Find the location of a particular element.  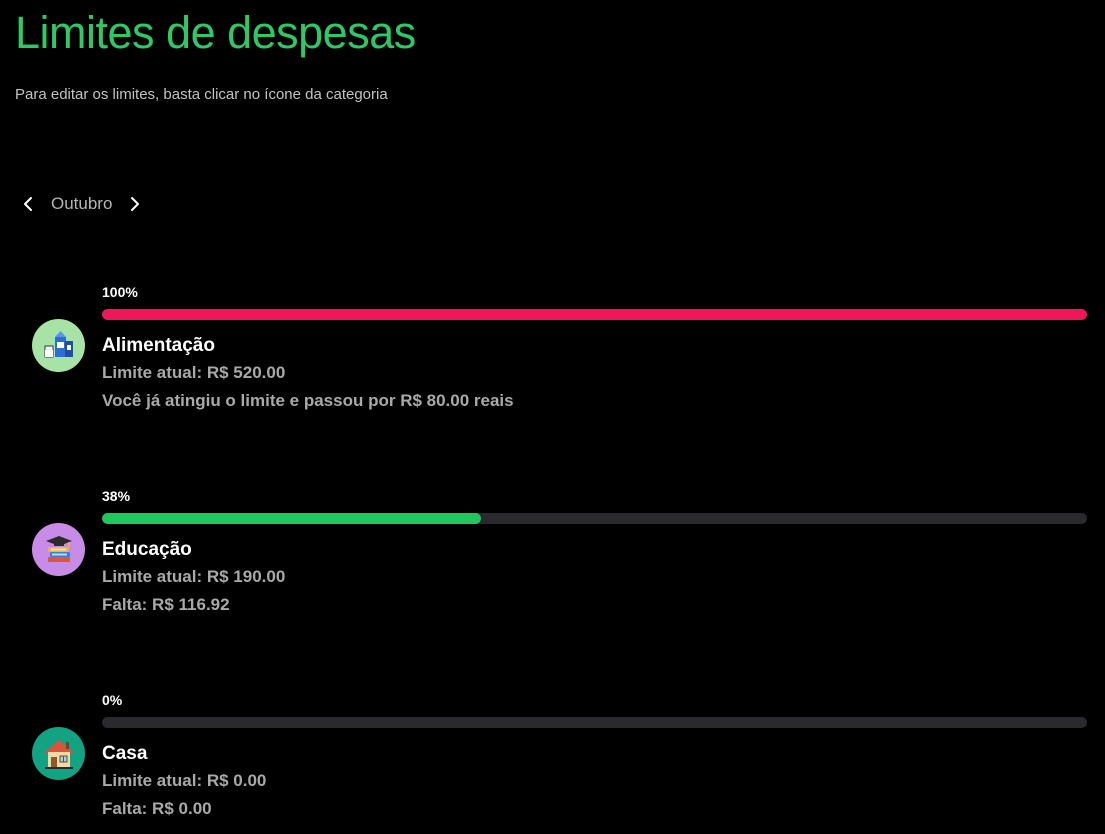

category-name: Casa is located at coordinates (125, 753).